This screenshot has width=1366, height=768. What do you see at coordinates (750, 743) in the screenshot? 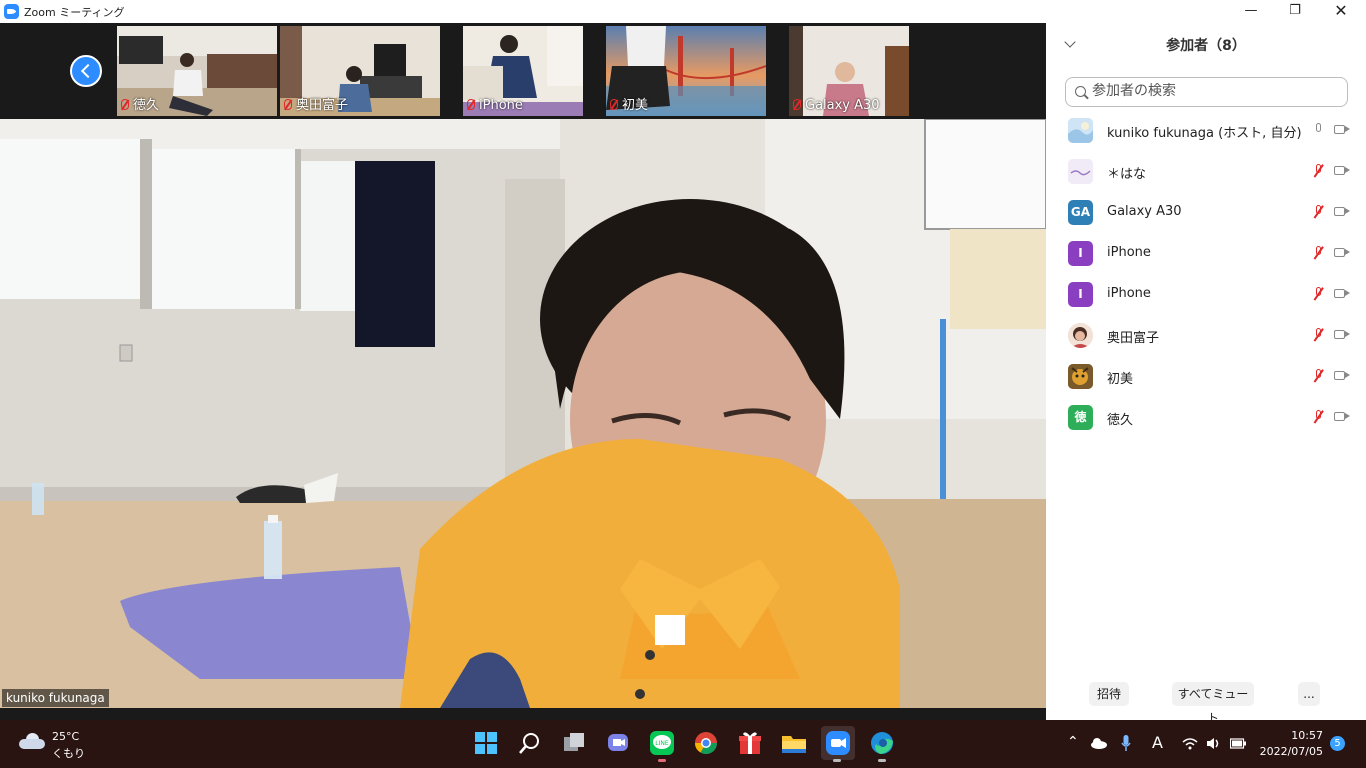
I see `gift-icon` at bounding box center [750, 743].